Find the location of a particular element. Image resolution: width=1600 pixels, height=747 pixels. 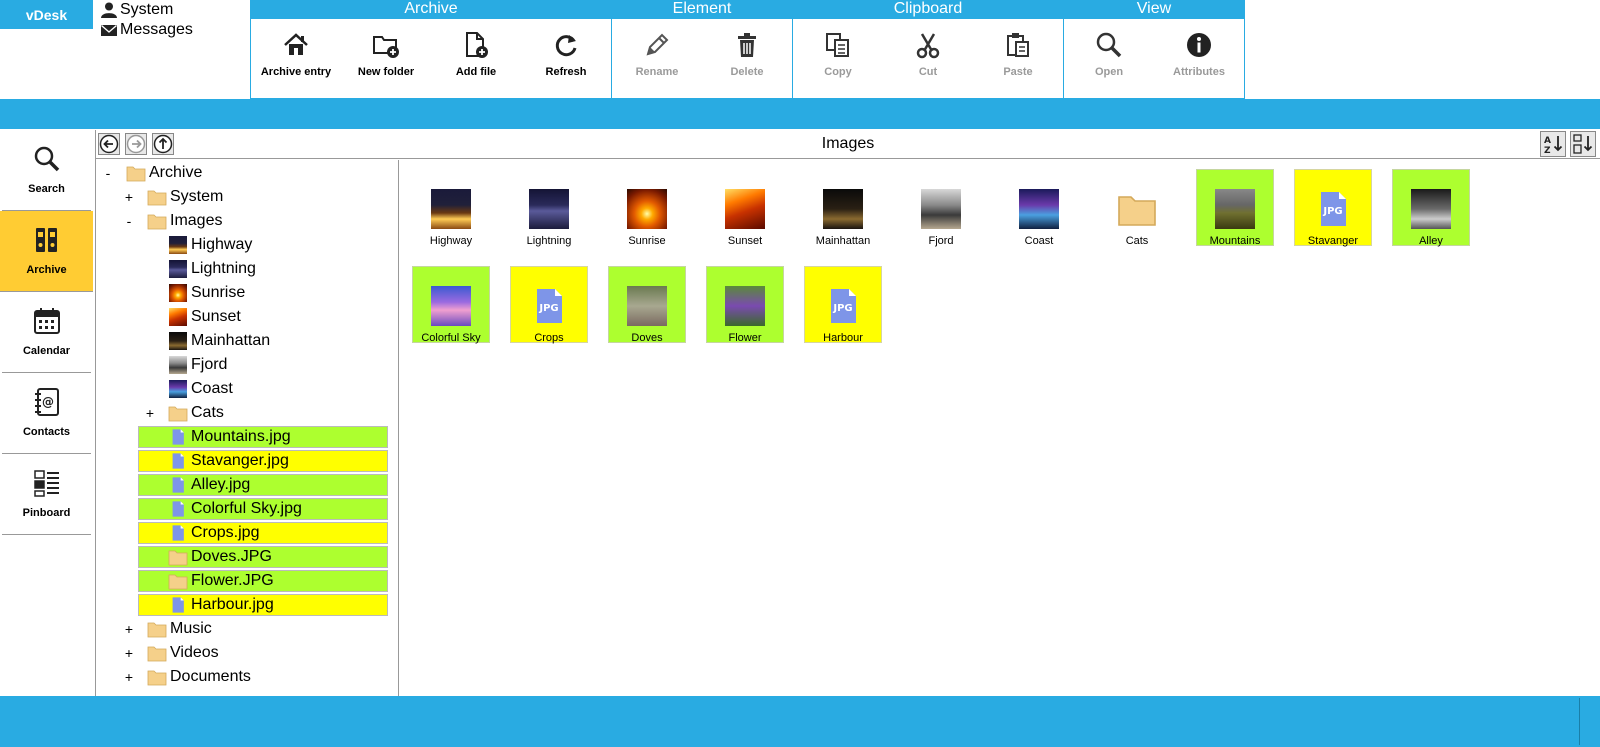

cut-button: Cut is located at coordinates (928, 59).